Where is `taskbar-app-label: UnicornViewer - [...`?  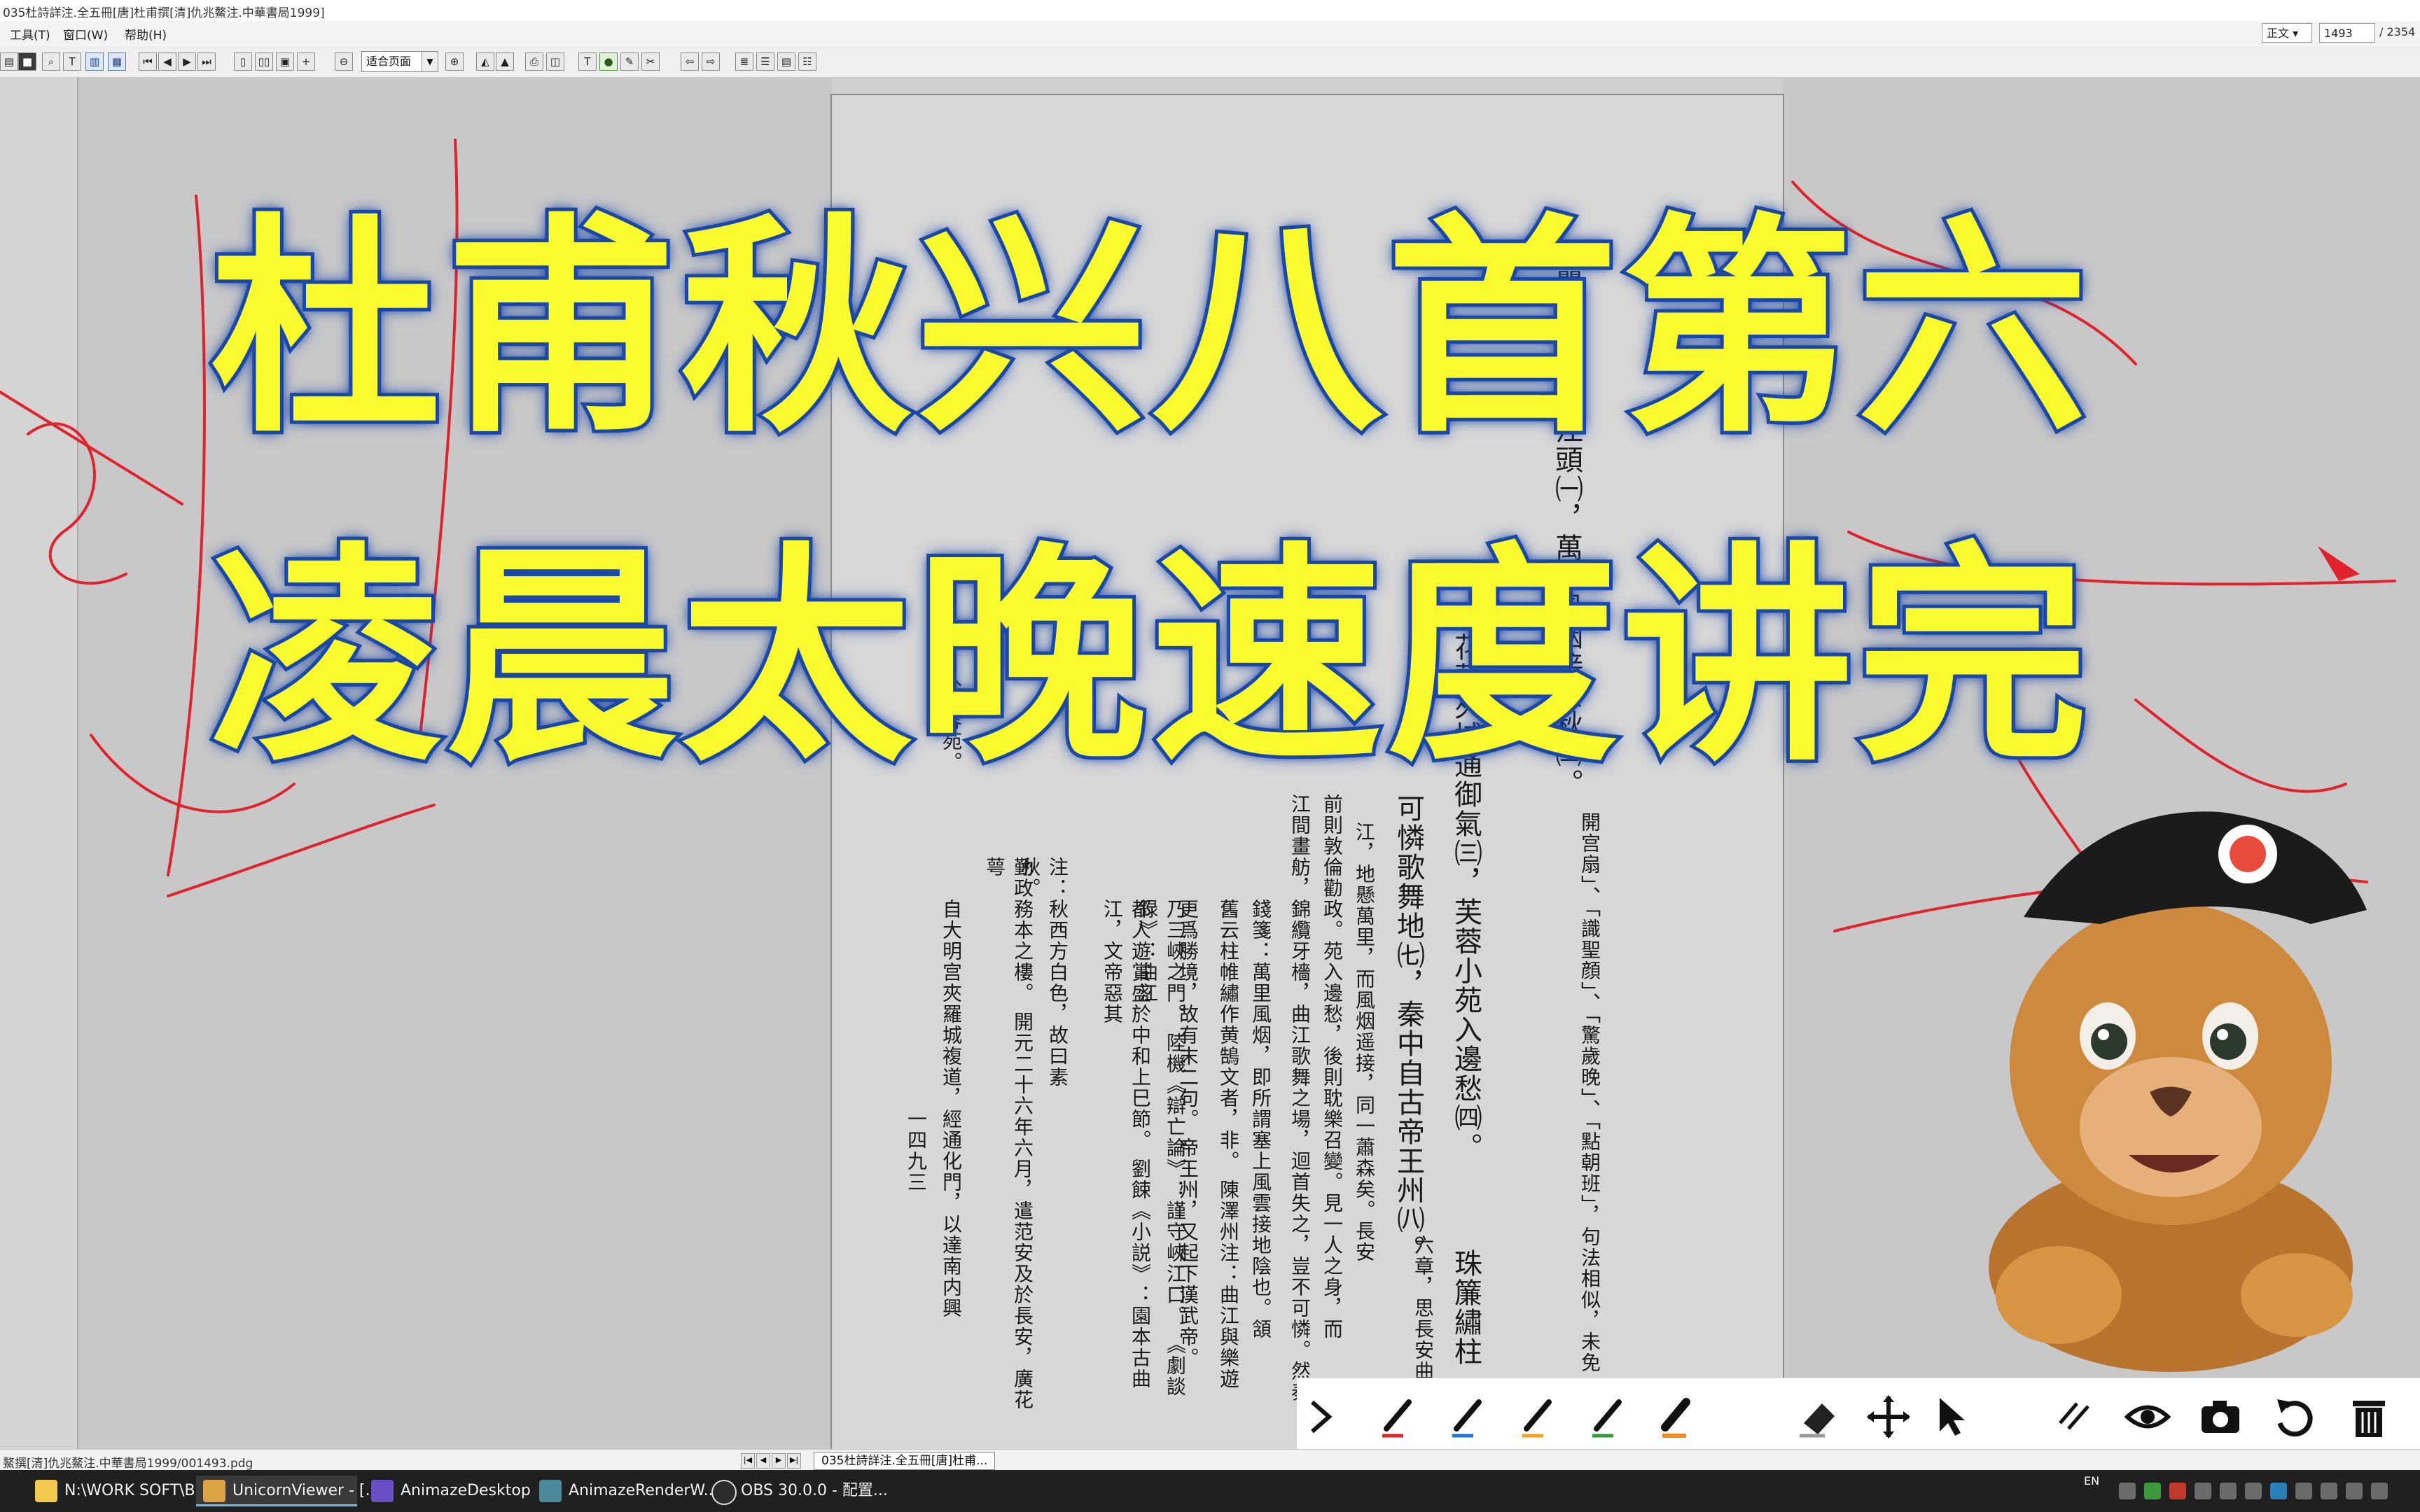
taskbar-app-label: UnicornViewer - [... is located at coordinates (306, 1490).